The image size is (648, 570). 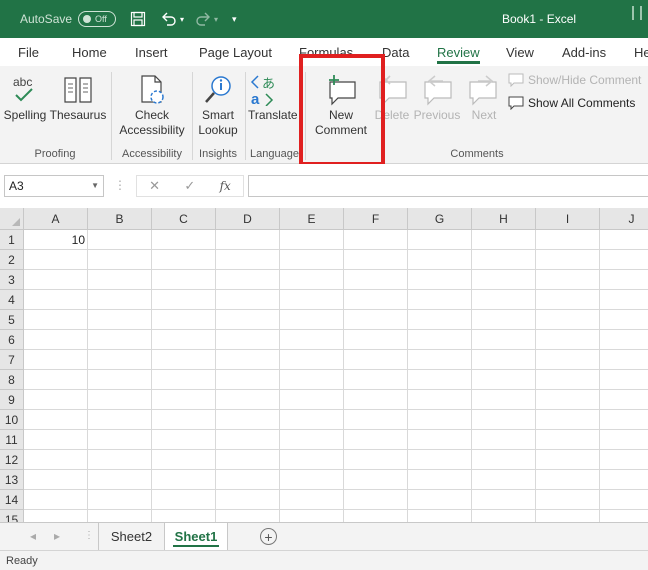 I want to click on customize-toolbar-icon: ▾, so click(x=234, y=19).